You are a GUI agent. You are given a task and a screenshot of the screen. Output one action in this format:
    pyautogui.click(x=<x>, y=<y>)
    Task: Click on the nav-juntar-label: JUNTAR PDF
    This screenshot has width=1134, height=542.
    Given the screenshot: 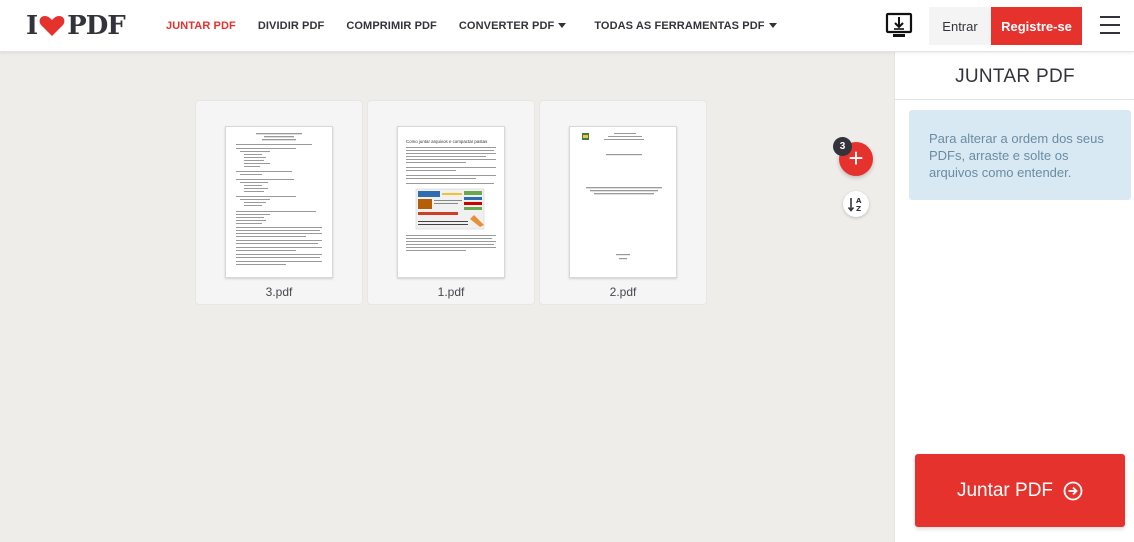 What is the action you would take?
    pyautogui.click(x=201, y=26)
    